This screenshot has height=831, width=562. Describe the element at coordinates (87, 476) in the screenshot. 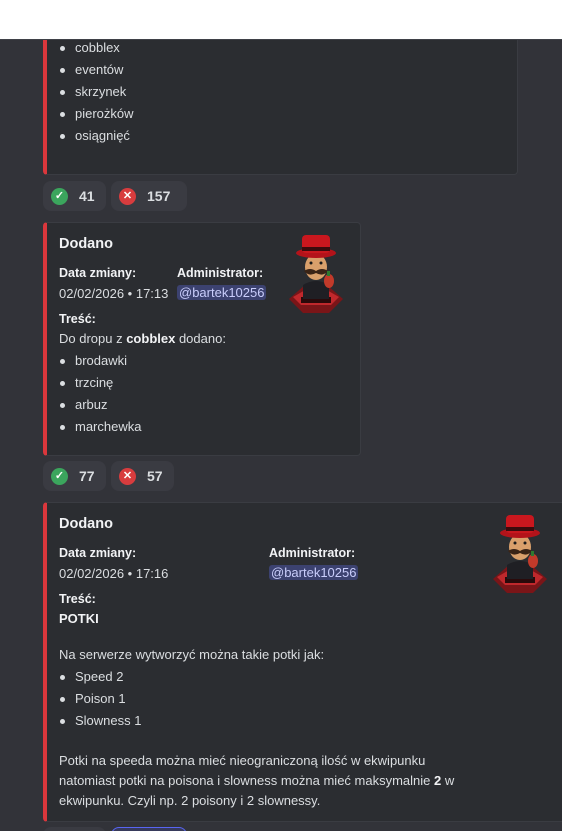

I see `reaction-count: 77` at that location.